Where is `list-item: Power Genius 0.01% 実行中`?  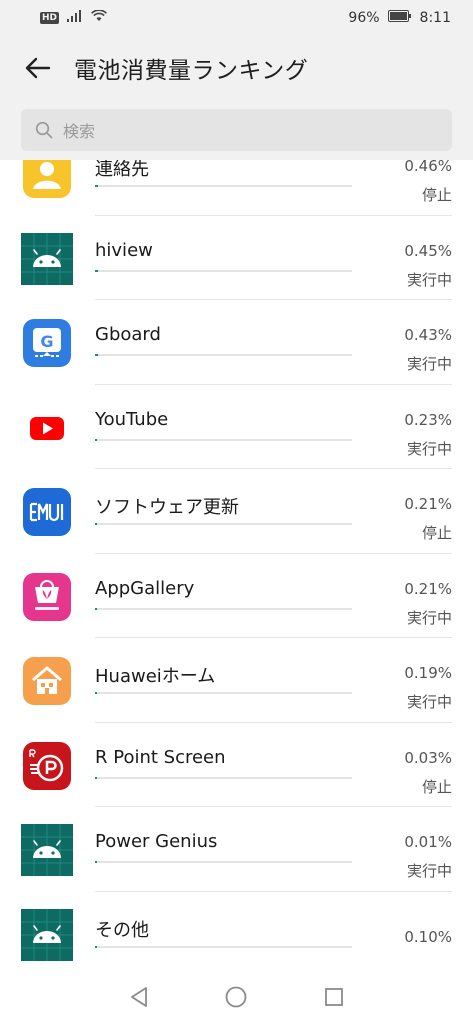 list-item: Power Genius 0.01% 実行中 is located at coordinates (236, 849).